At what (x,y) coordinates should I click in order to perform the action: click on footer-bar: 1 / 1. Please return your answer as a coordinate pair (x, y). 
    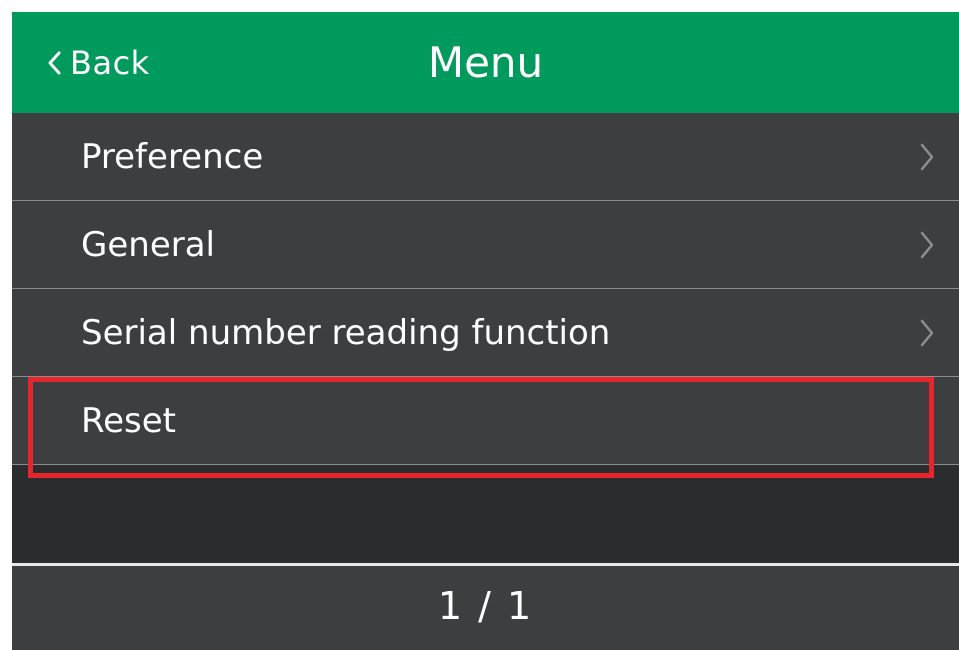
    Looking at the image, I should click on (485, 608).